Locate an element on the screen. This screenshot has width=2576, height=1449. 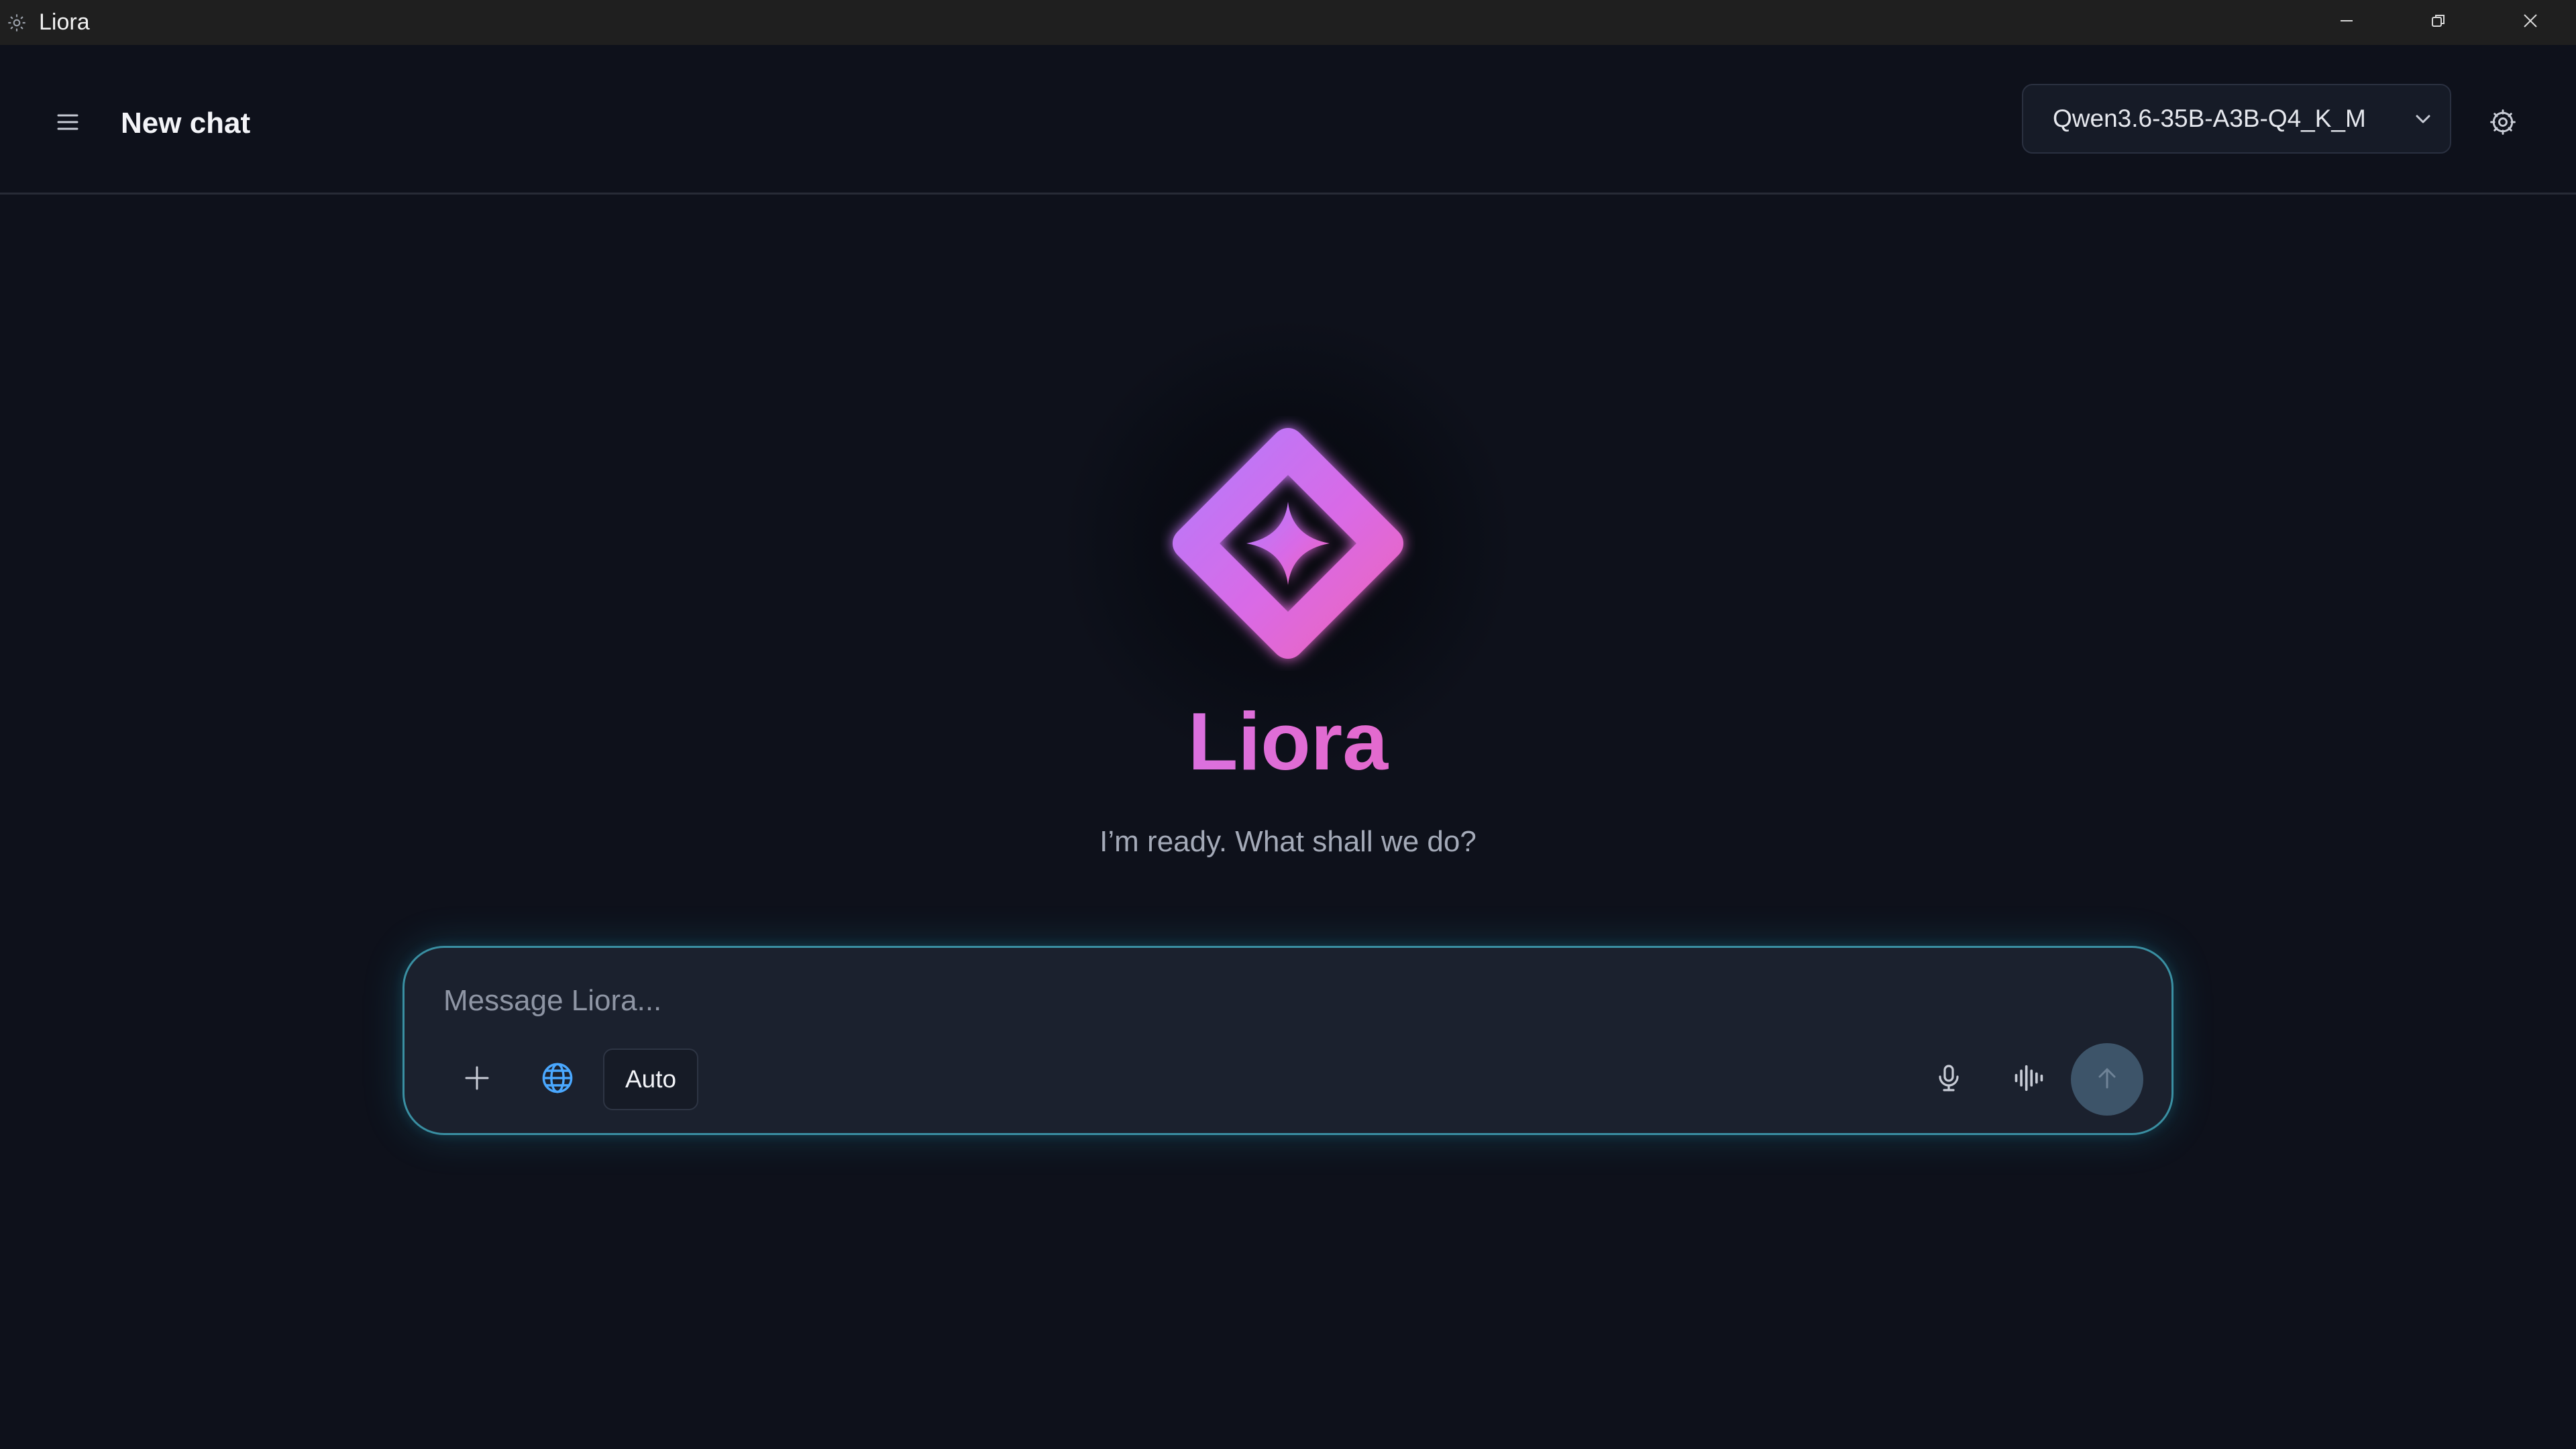
voice-mode-button is located at coordinates (2029, 1079).